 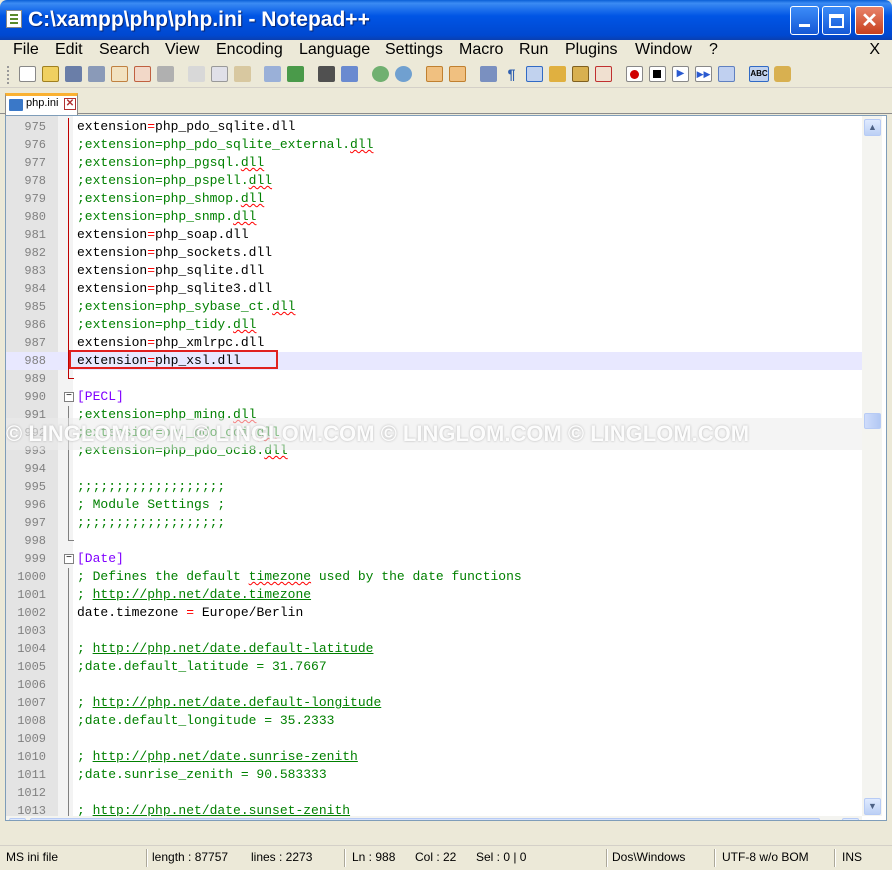 I want to click on code-line: 985 ;extension=php_sybase_ct.dll, so click(x=434, y=307).